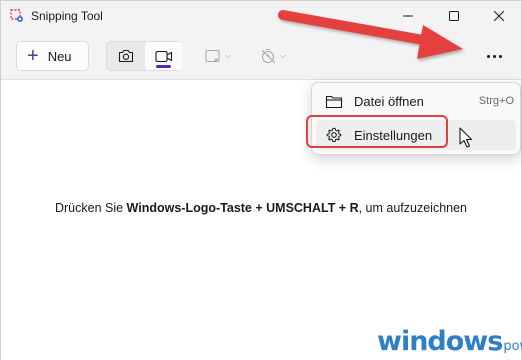 The image size is (522, 360). Describe the element at coordinates (377, 131) in the screenshot. I see `annotation-highlight-box` at that location.